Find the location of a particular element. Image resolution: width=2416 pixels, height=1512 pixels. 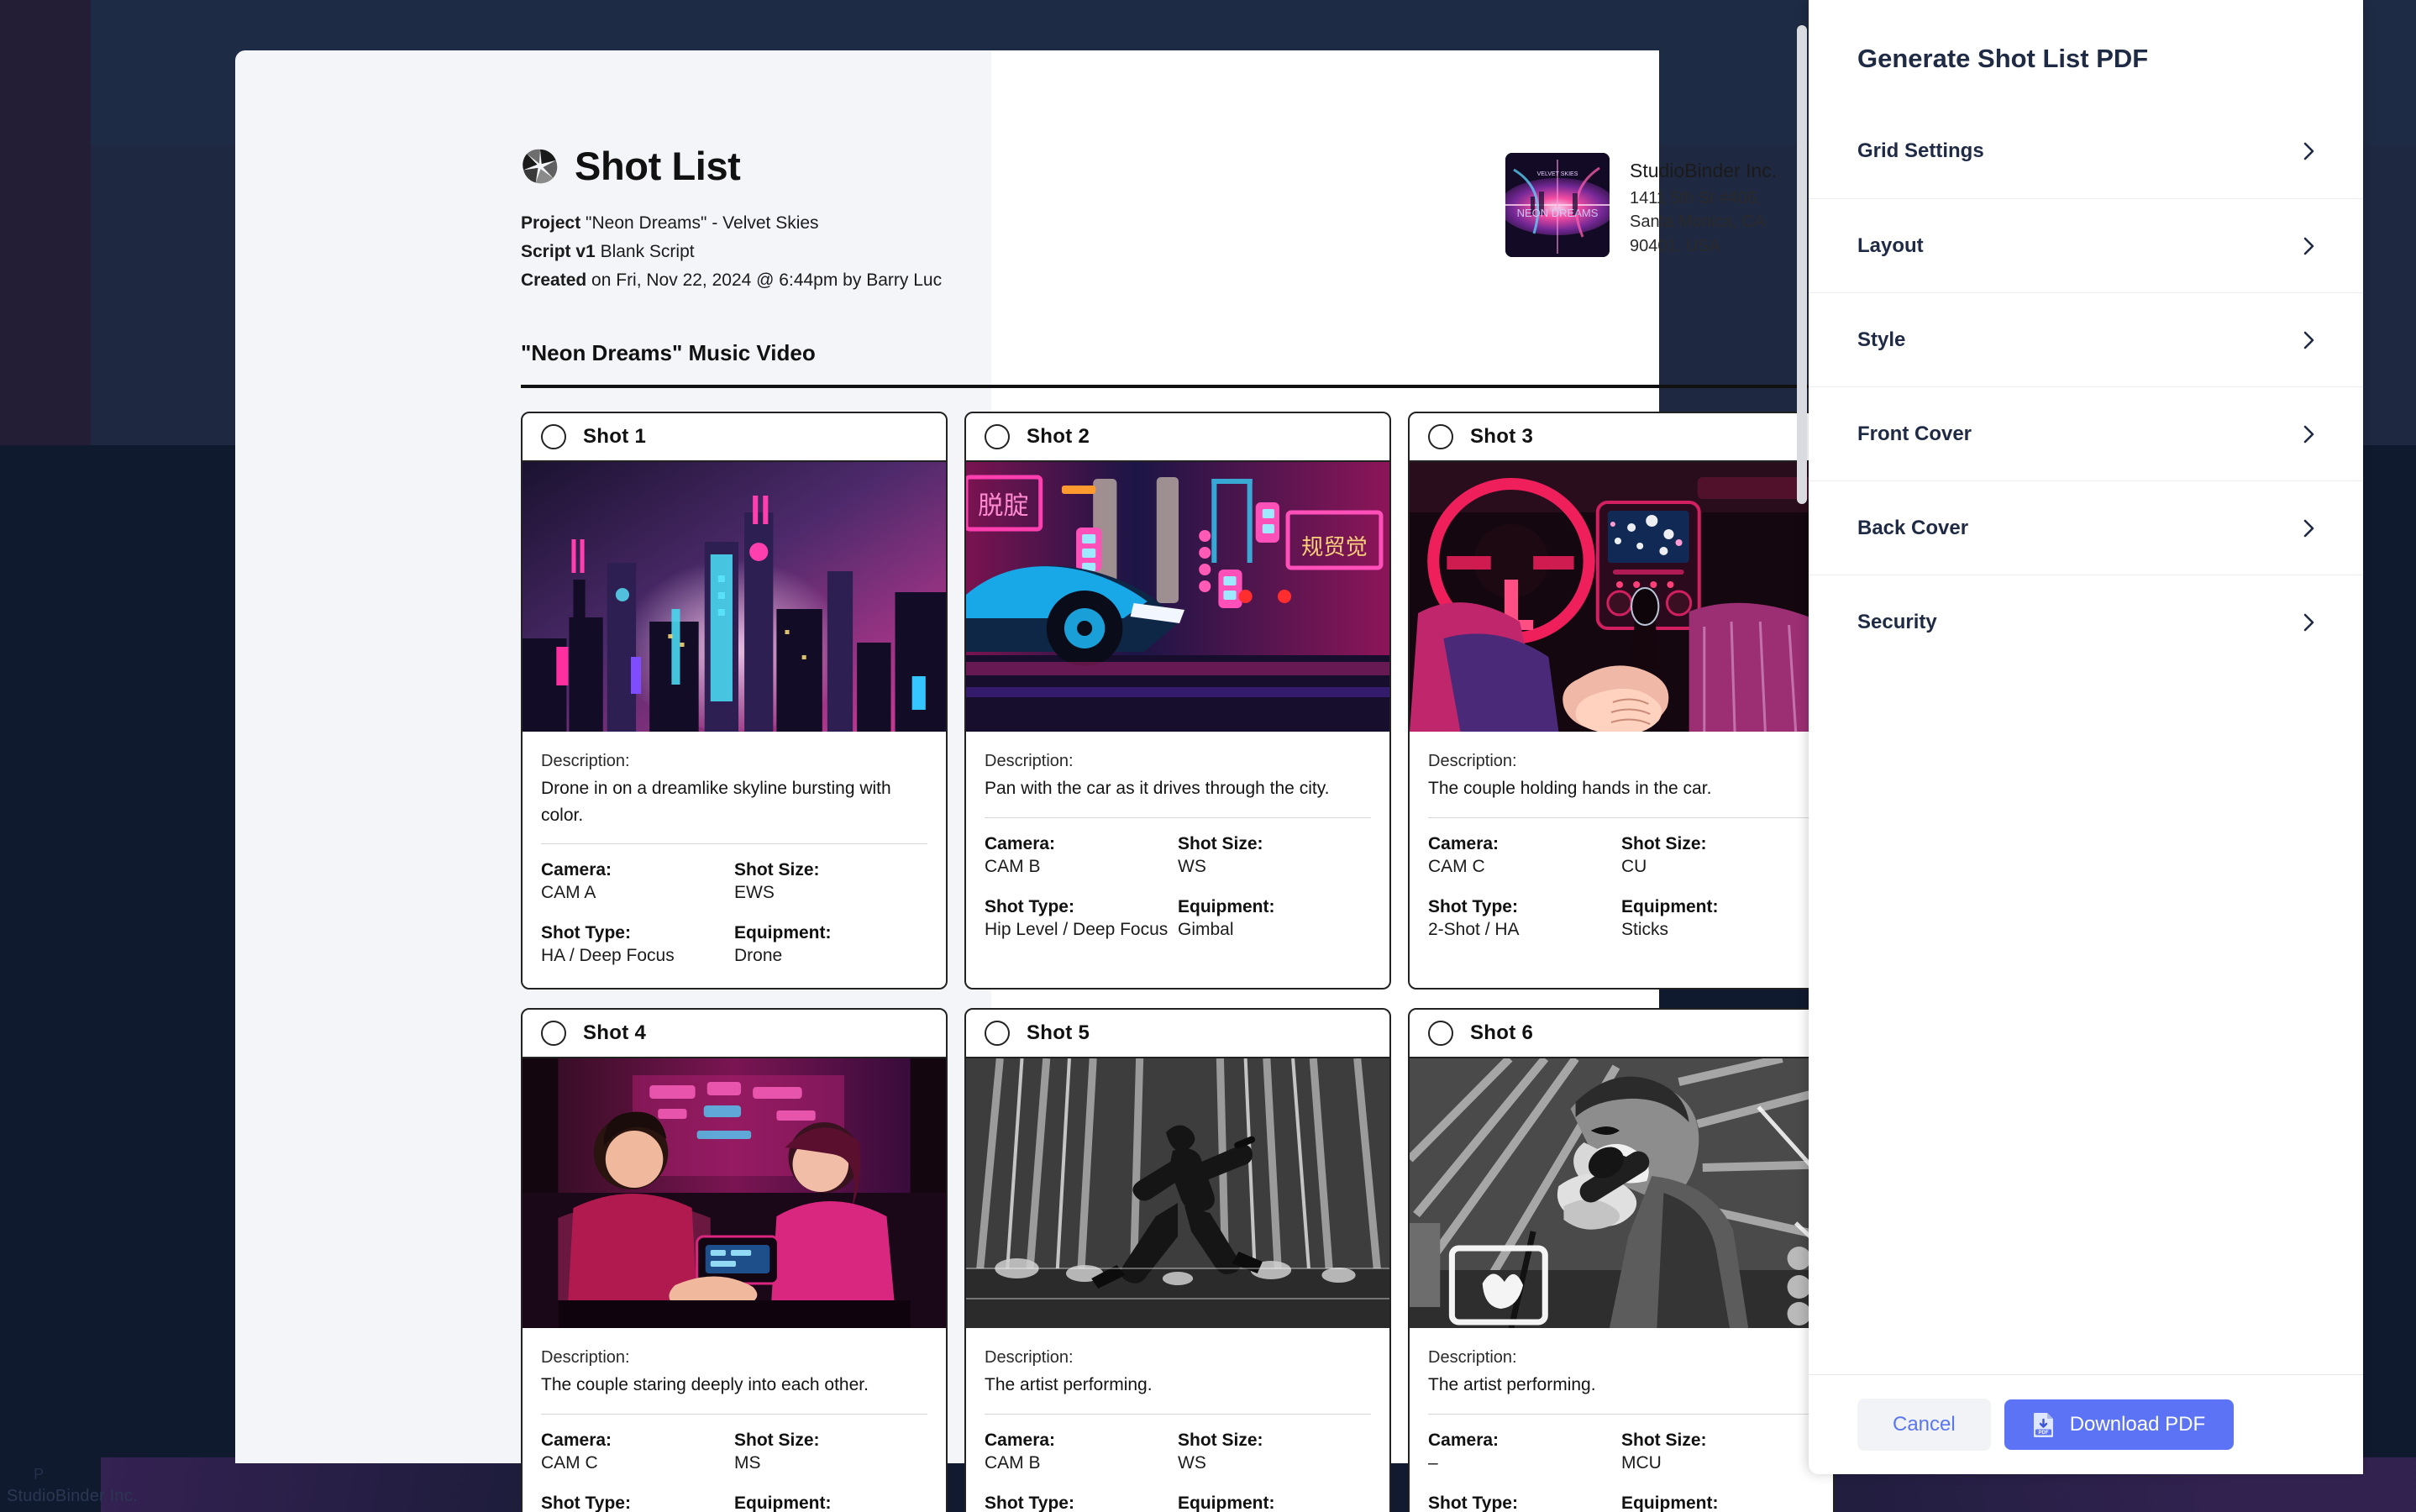

shot-thumbnail-car-interior-hands is located at coordinates (1621, 597).